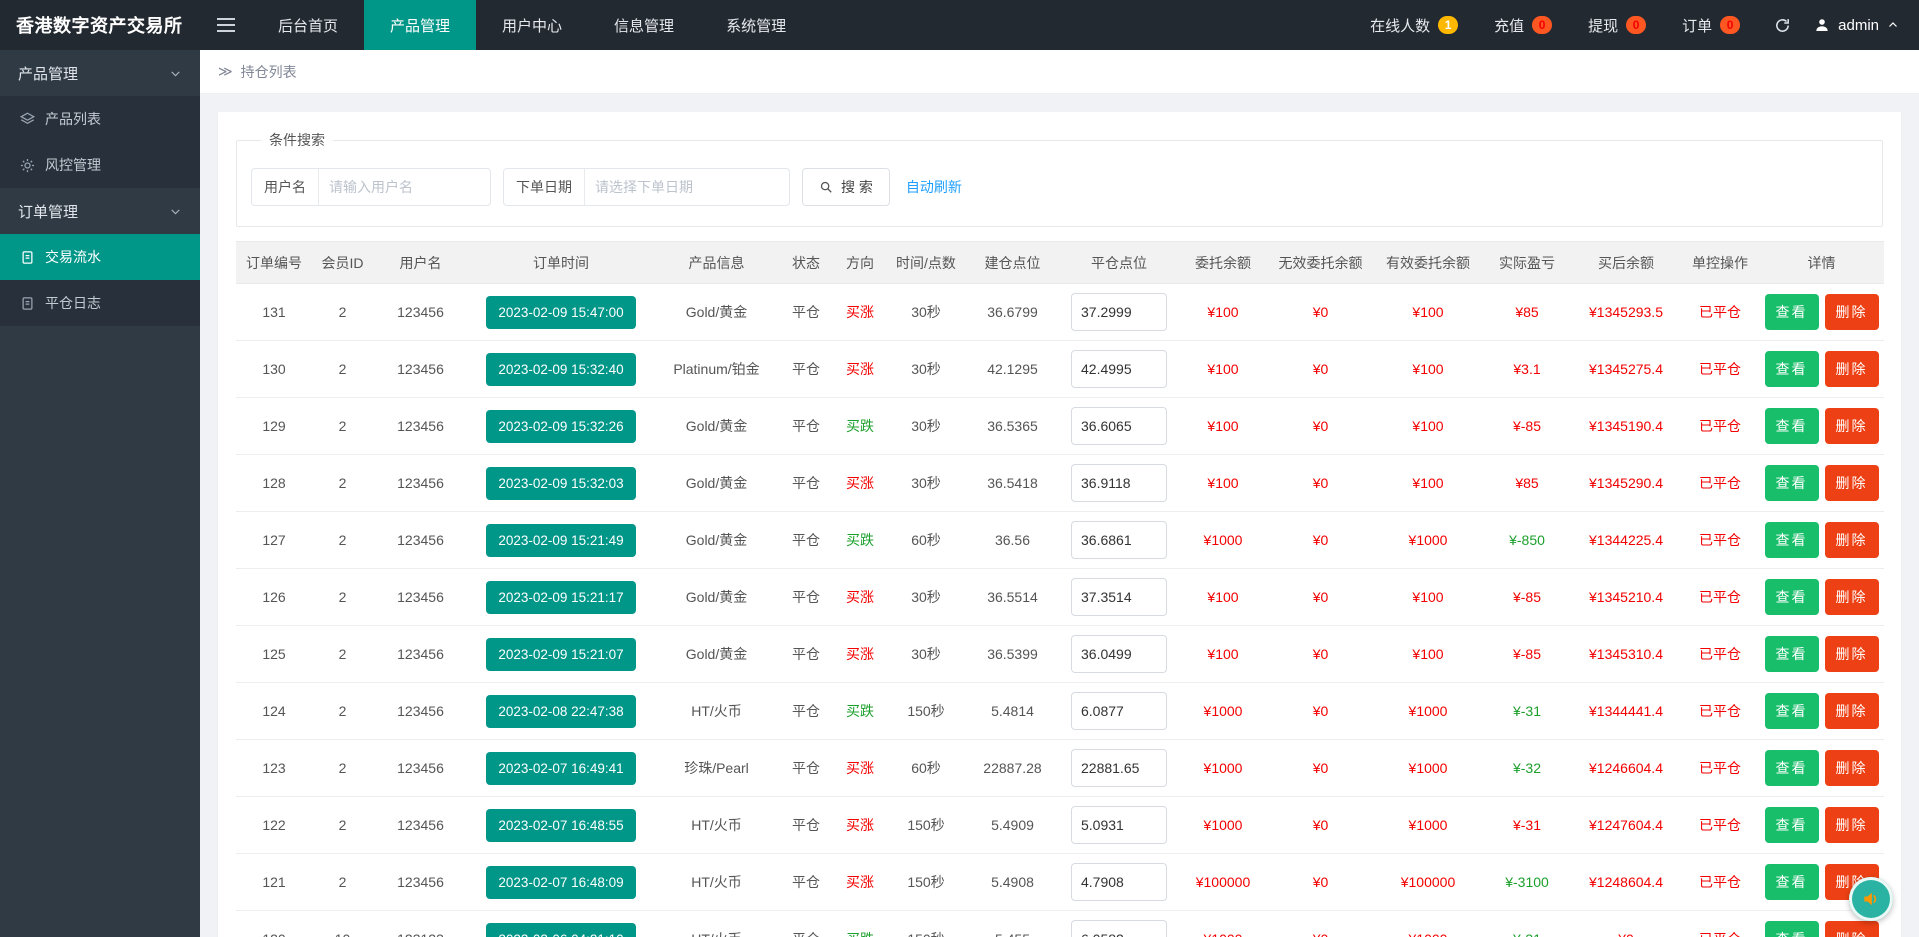 Image resolution: width=1919 pixels, height=937 pixels. Describe the element at coordinates (420, 25) in the screenshot. I see `nav-item-product-management: 产品管理` at that location.